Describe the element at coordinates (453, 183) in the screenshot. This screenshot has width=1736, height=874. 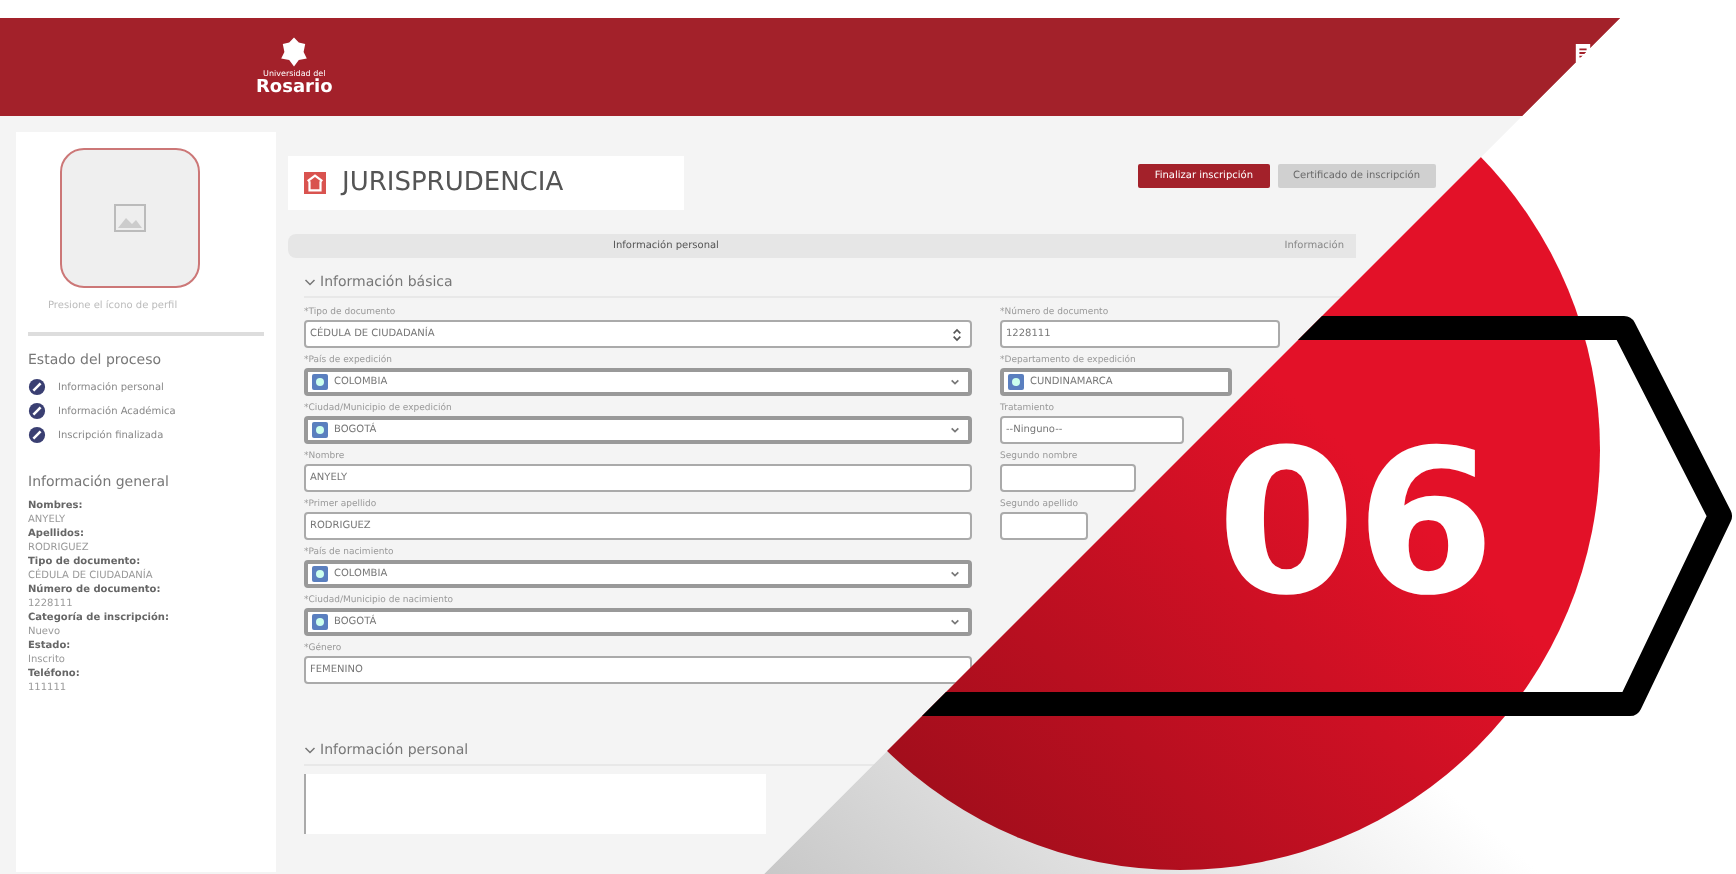
I see `page-title: JURISPRUDENCIA` at that location.